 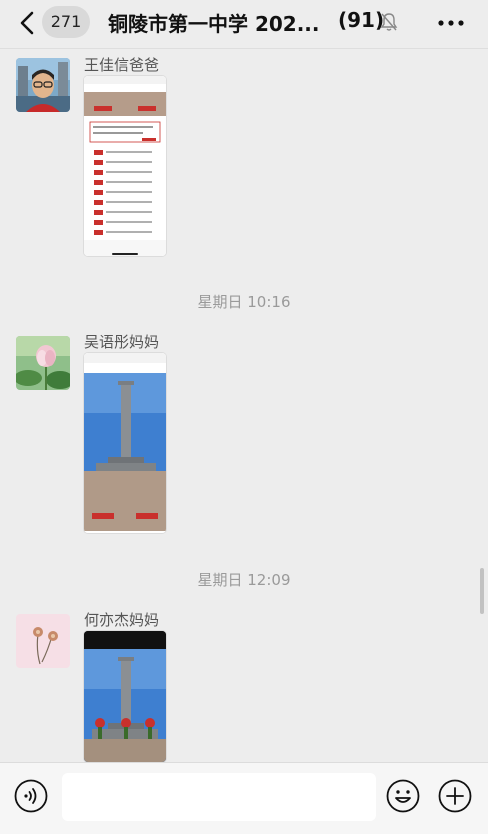 I want to click on chat-header: 271 铜陵市第一中学 202... (91), so click(x=244, y=24).